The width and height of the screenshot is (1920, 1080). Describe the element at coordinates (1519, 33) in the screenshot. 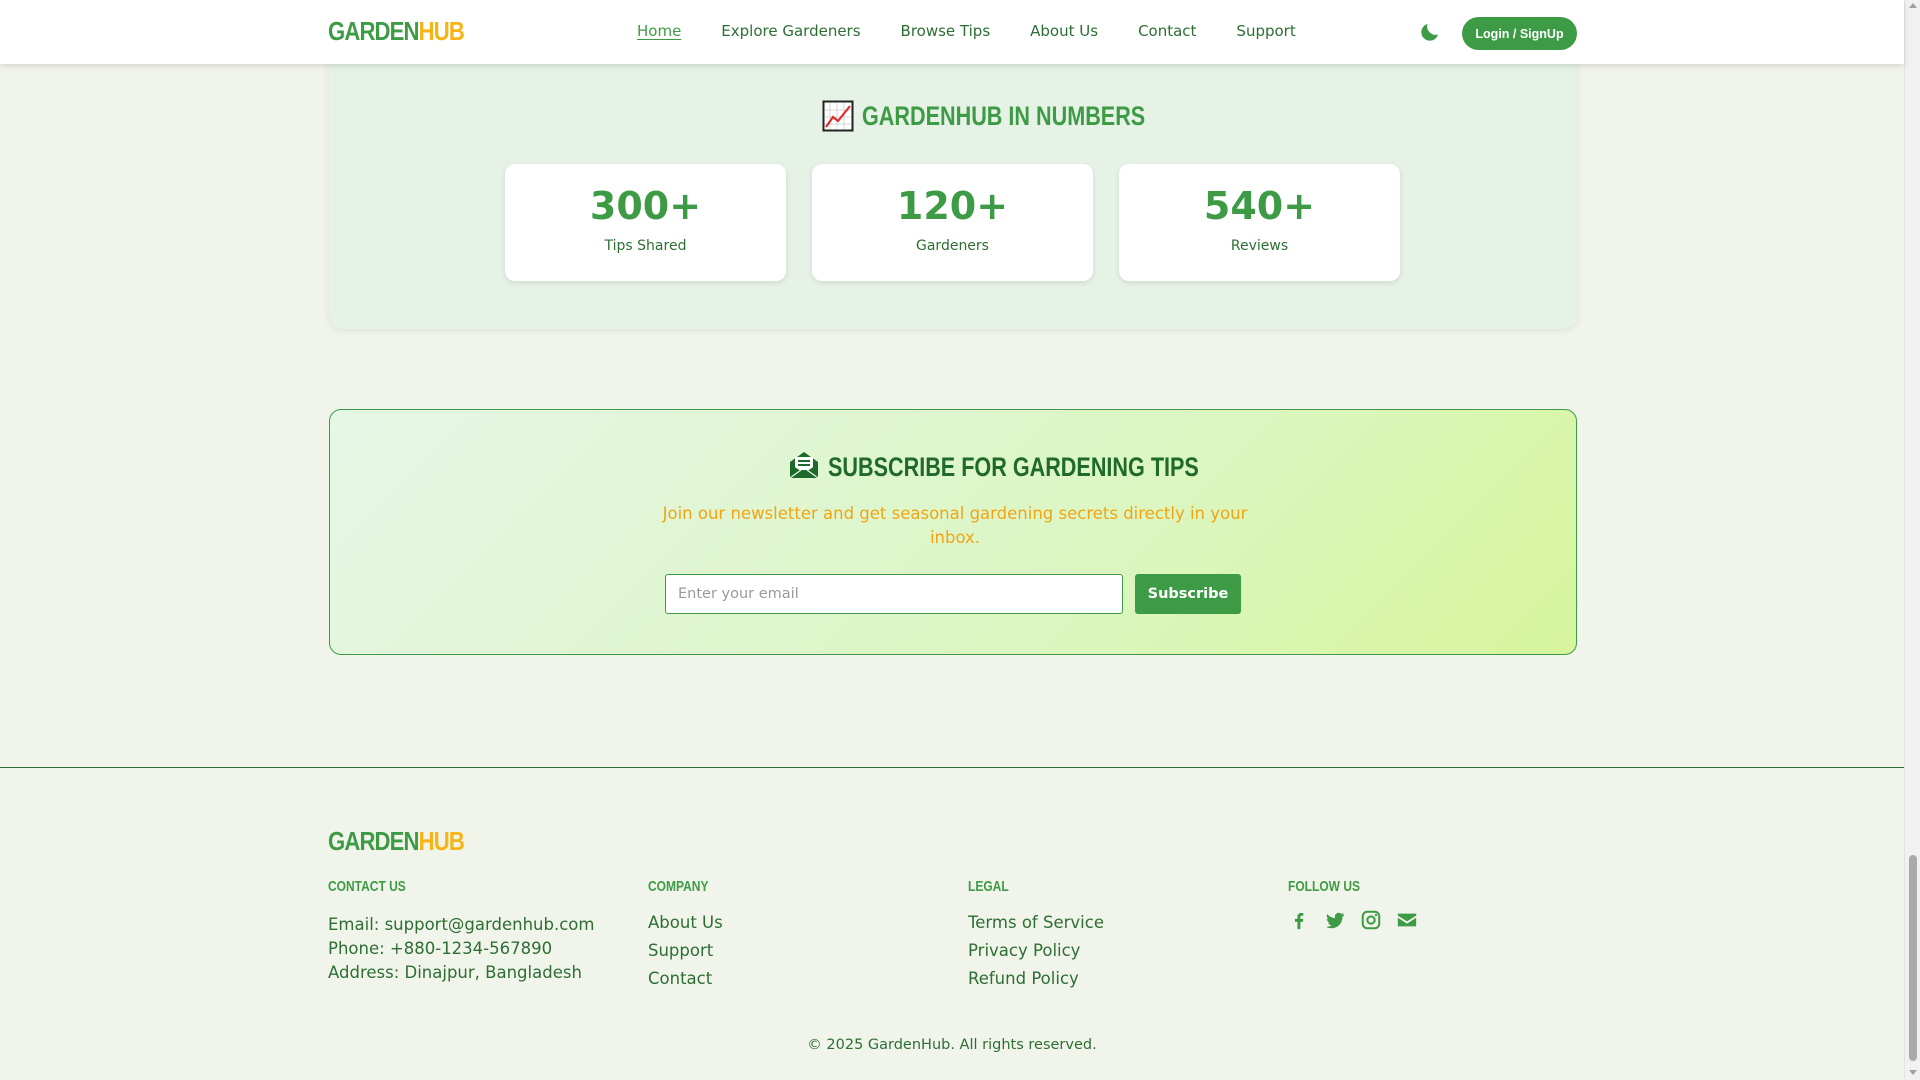

I see `login-signup-button: Login / SignUp` at that location.